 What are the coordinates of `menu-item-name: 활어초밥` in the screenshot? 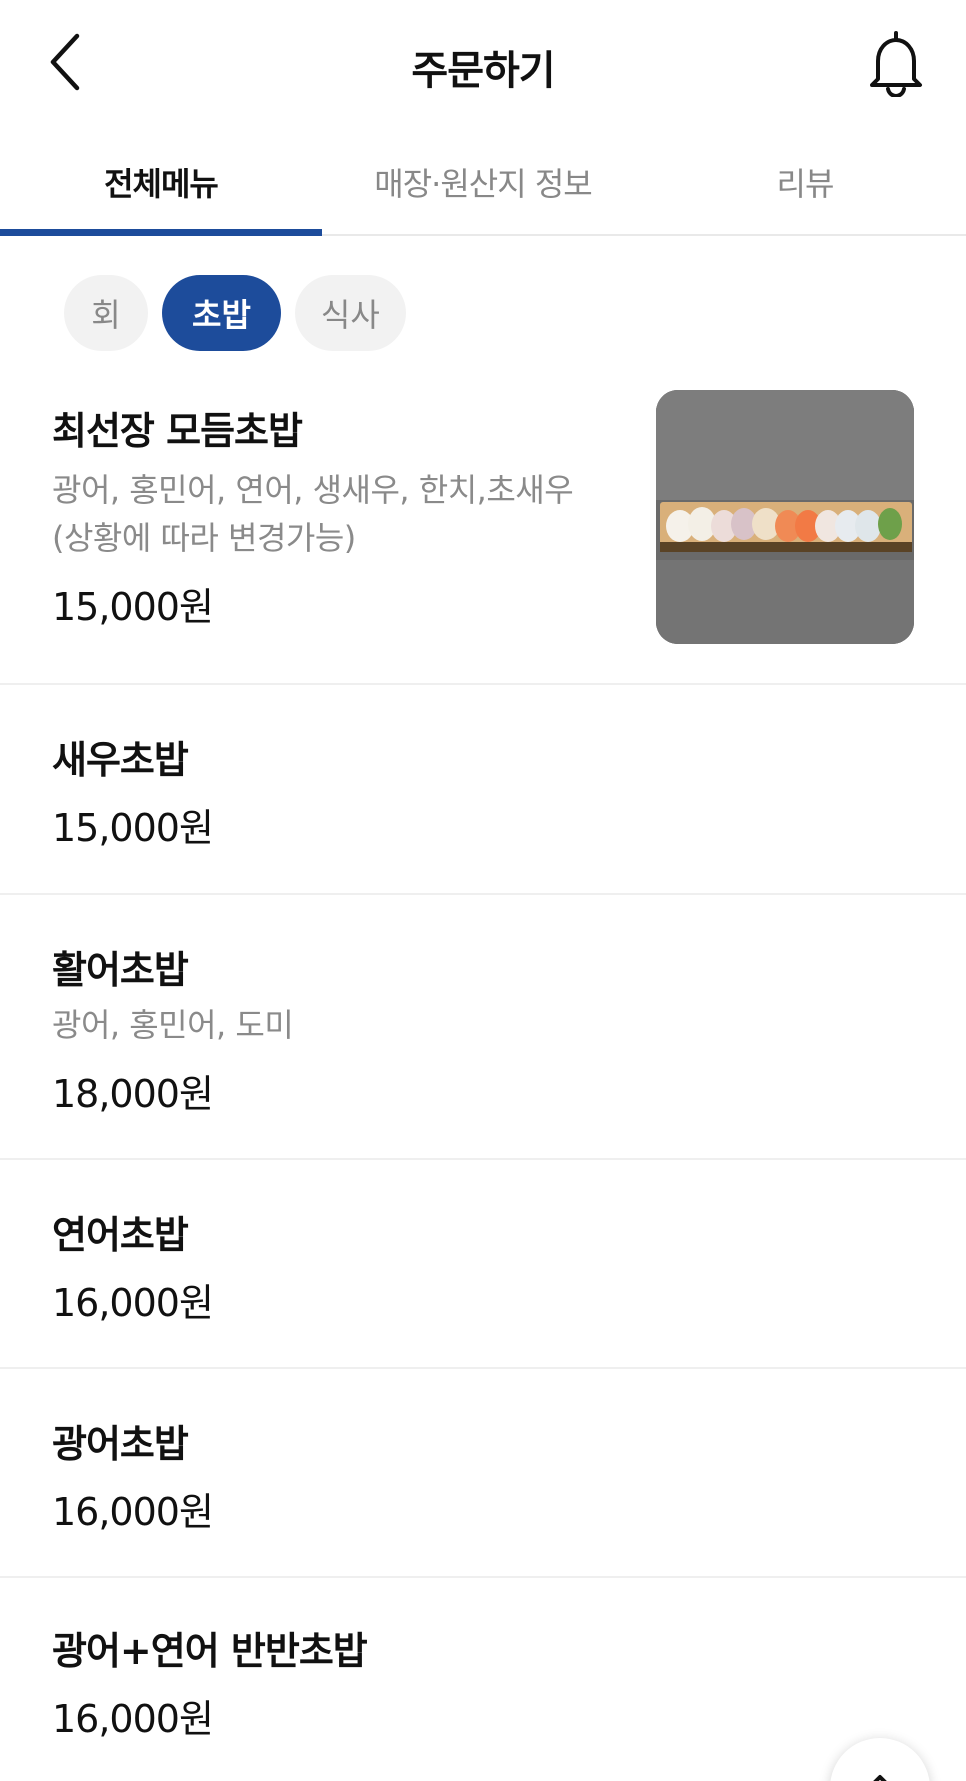 It's located at (120, 970).